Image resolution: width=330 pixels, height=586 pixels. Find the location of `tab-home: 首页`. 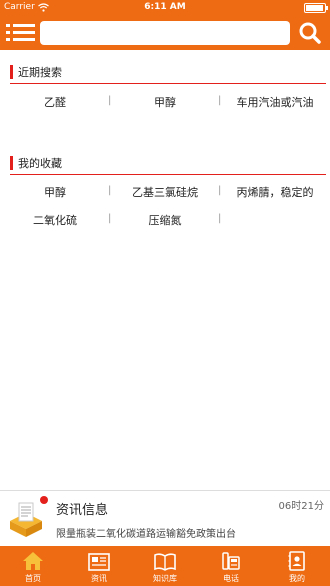

tab-home: 首页 is located at coordinates (33, 566).